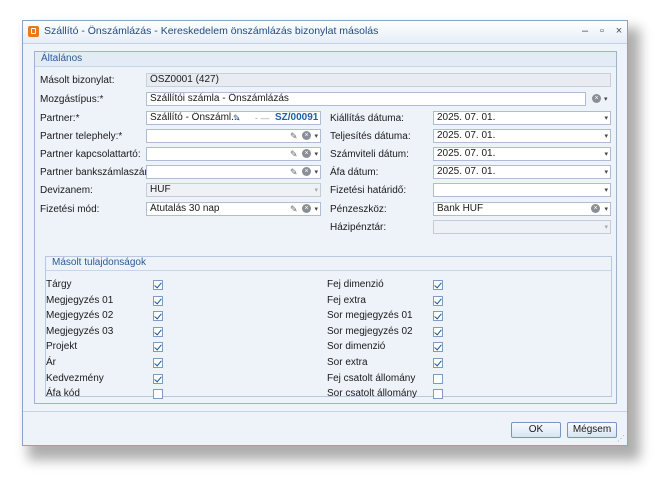  I want to click on issue-date-field: 2025. 07. 01. ▾, so click(522, 118).